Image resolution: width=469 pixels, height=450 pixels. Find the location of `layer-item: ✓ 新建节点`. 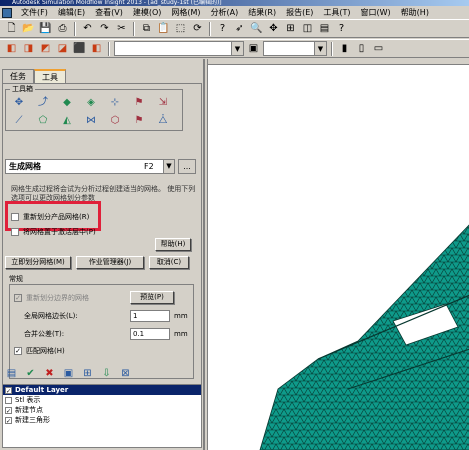

layer-item: ✓ 新建节点 is located at coordinates (102, 410).